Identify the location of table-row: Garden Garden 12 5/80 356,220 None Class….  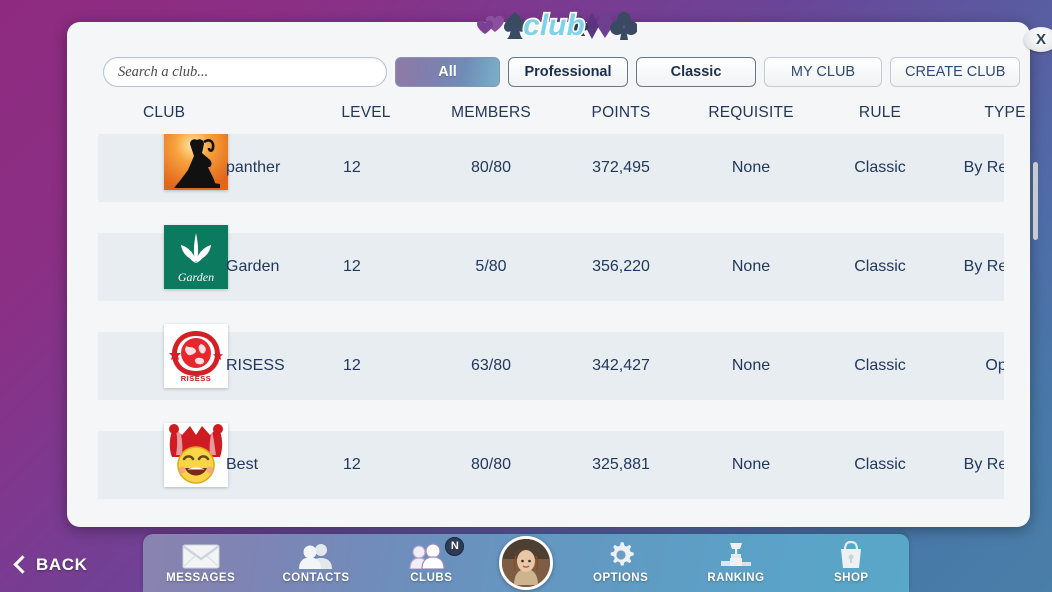
(551, 263).